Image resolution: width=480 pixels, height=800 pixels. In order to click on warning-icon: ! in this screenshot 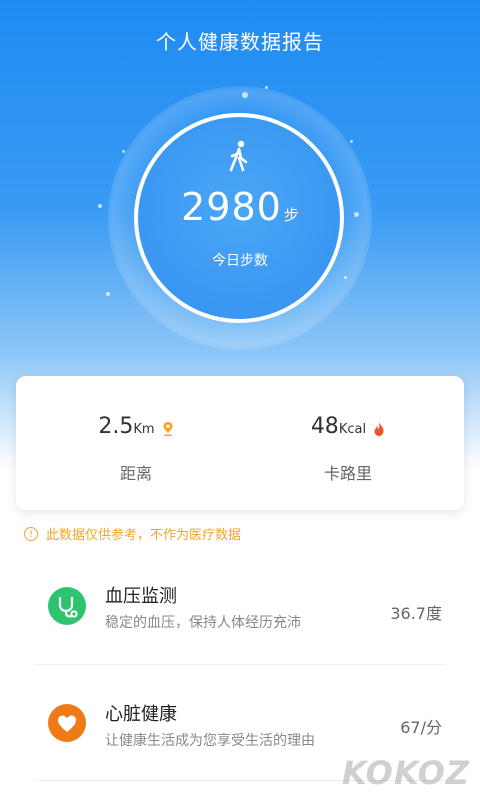, I will do `click(31, 533)`.